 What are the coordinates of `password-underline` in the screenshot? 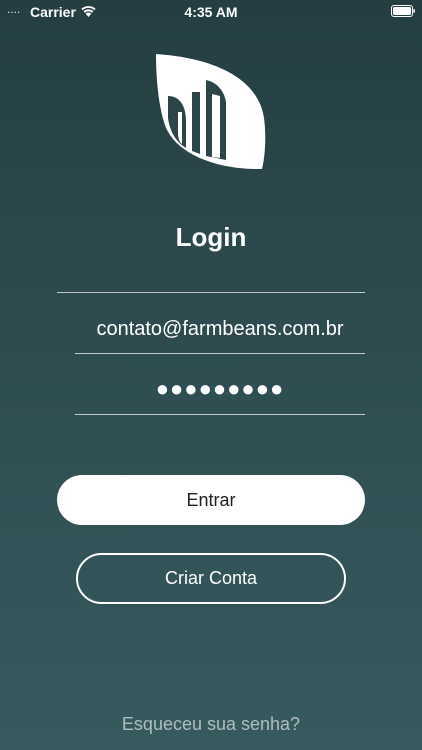 It's located at (220, 414).